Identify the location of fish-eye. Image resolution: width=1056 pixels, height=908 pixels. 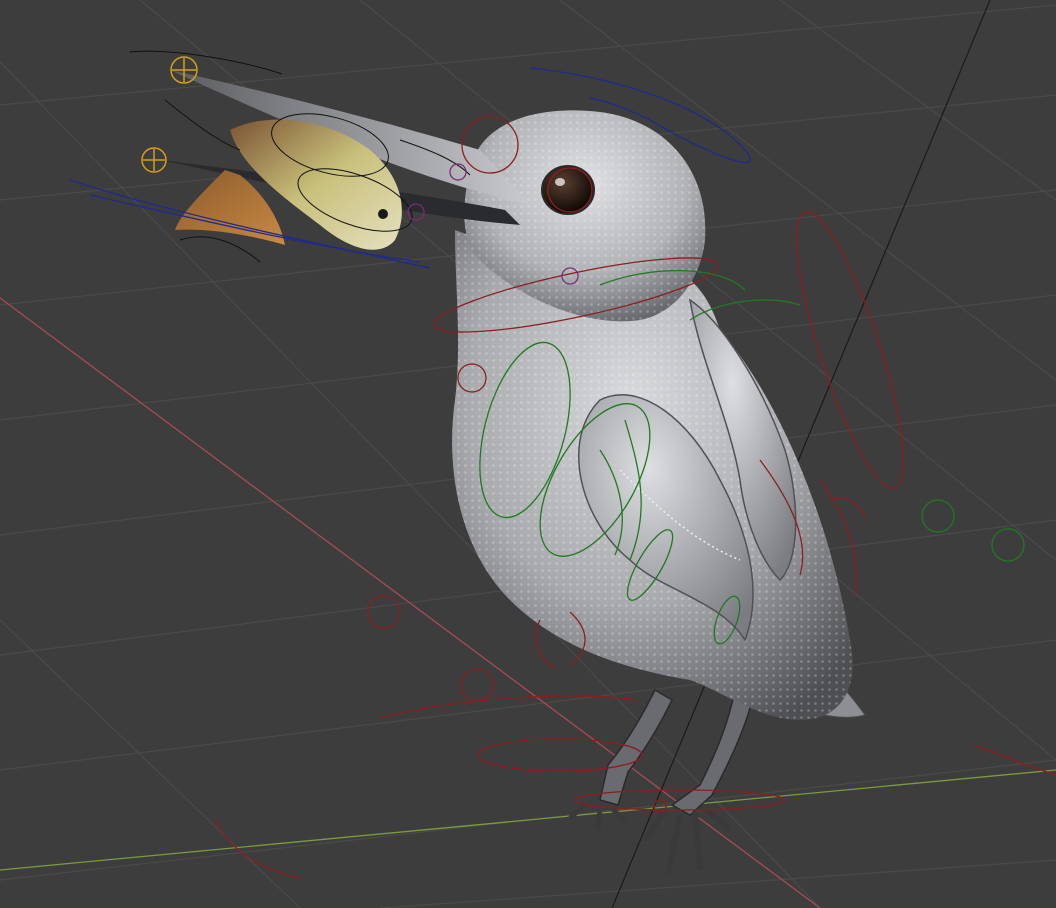
(383, 214).